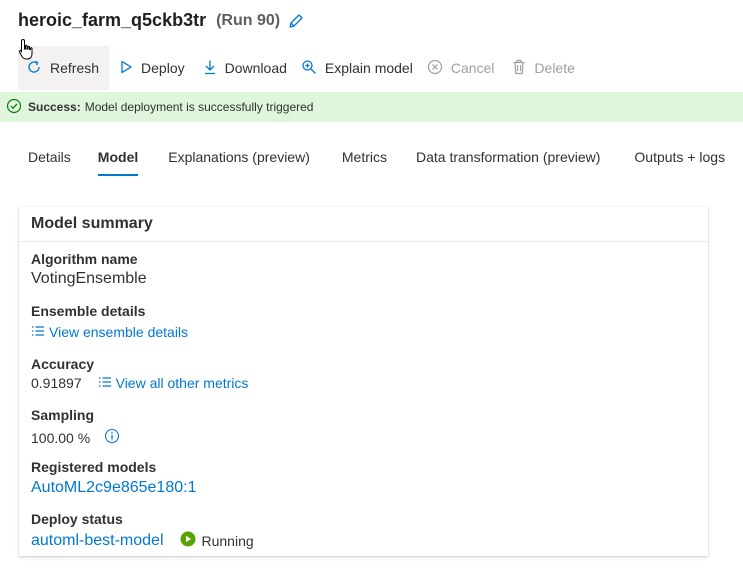 This screenshot has height=569, width=743. Describe the element at coordinates (182, 383) in the screenshot. I see `view-all-metrics-label: View all other metrics` at that location.